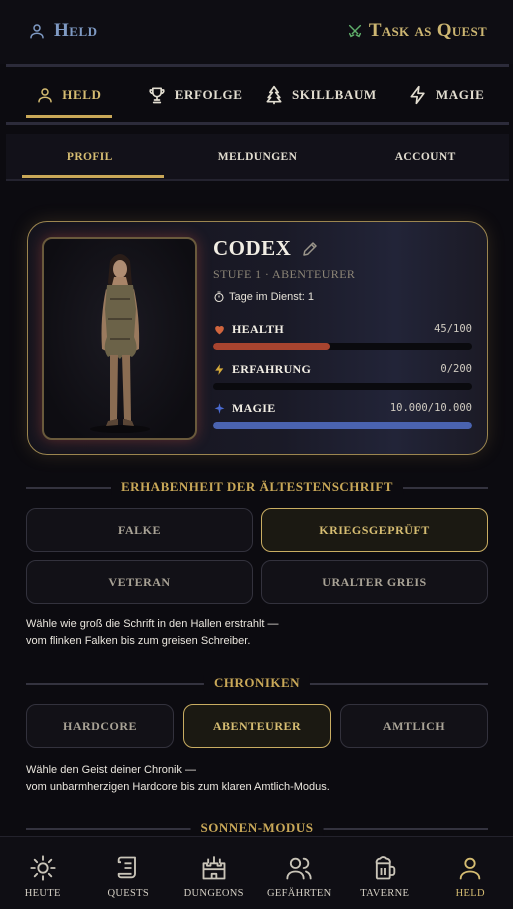 Image resolution: width=513 pixels, height=909 pixels. I want to click on section-title: ERHABENHEIT DER ÄLTESTENSCHRIFT, so click(257, 487).